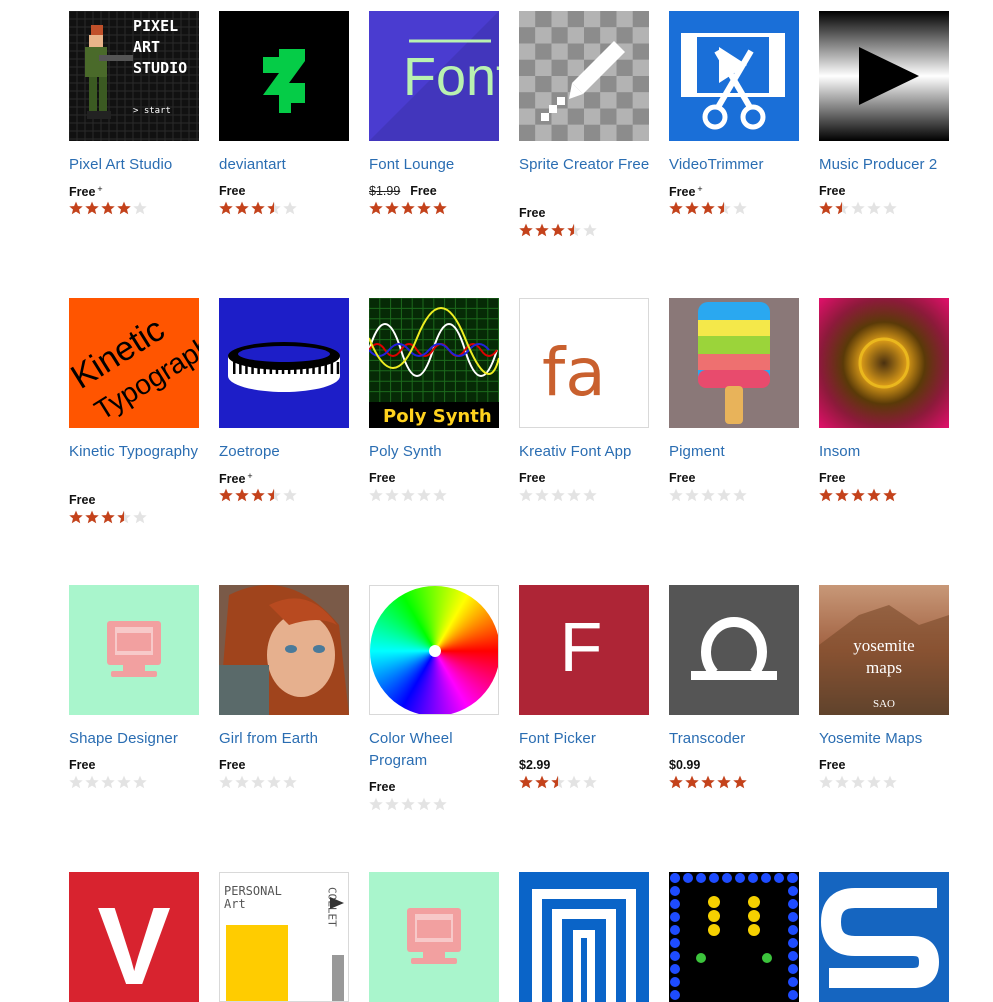 The width and height of the screenshot is (993, 1002). What do you see at coordinates (884, 363) in the screenshot?
I see `insom-icon` at bounding box center [884, 363].